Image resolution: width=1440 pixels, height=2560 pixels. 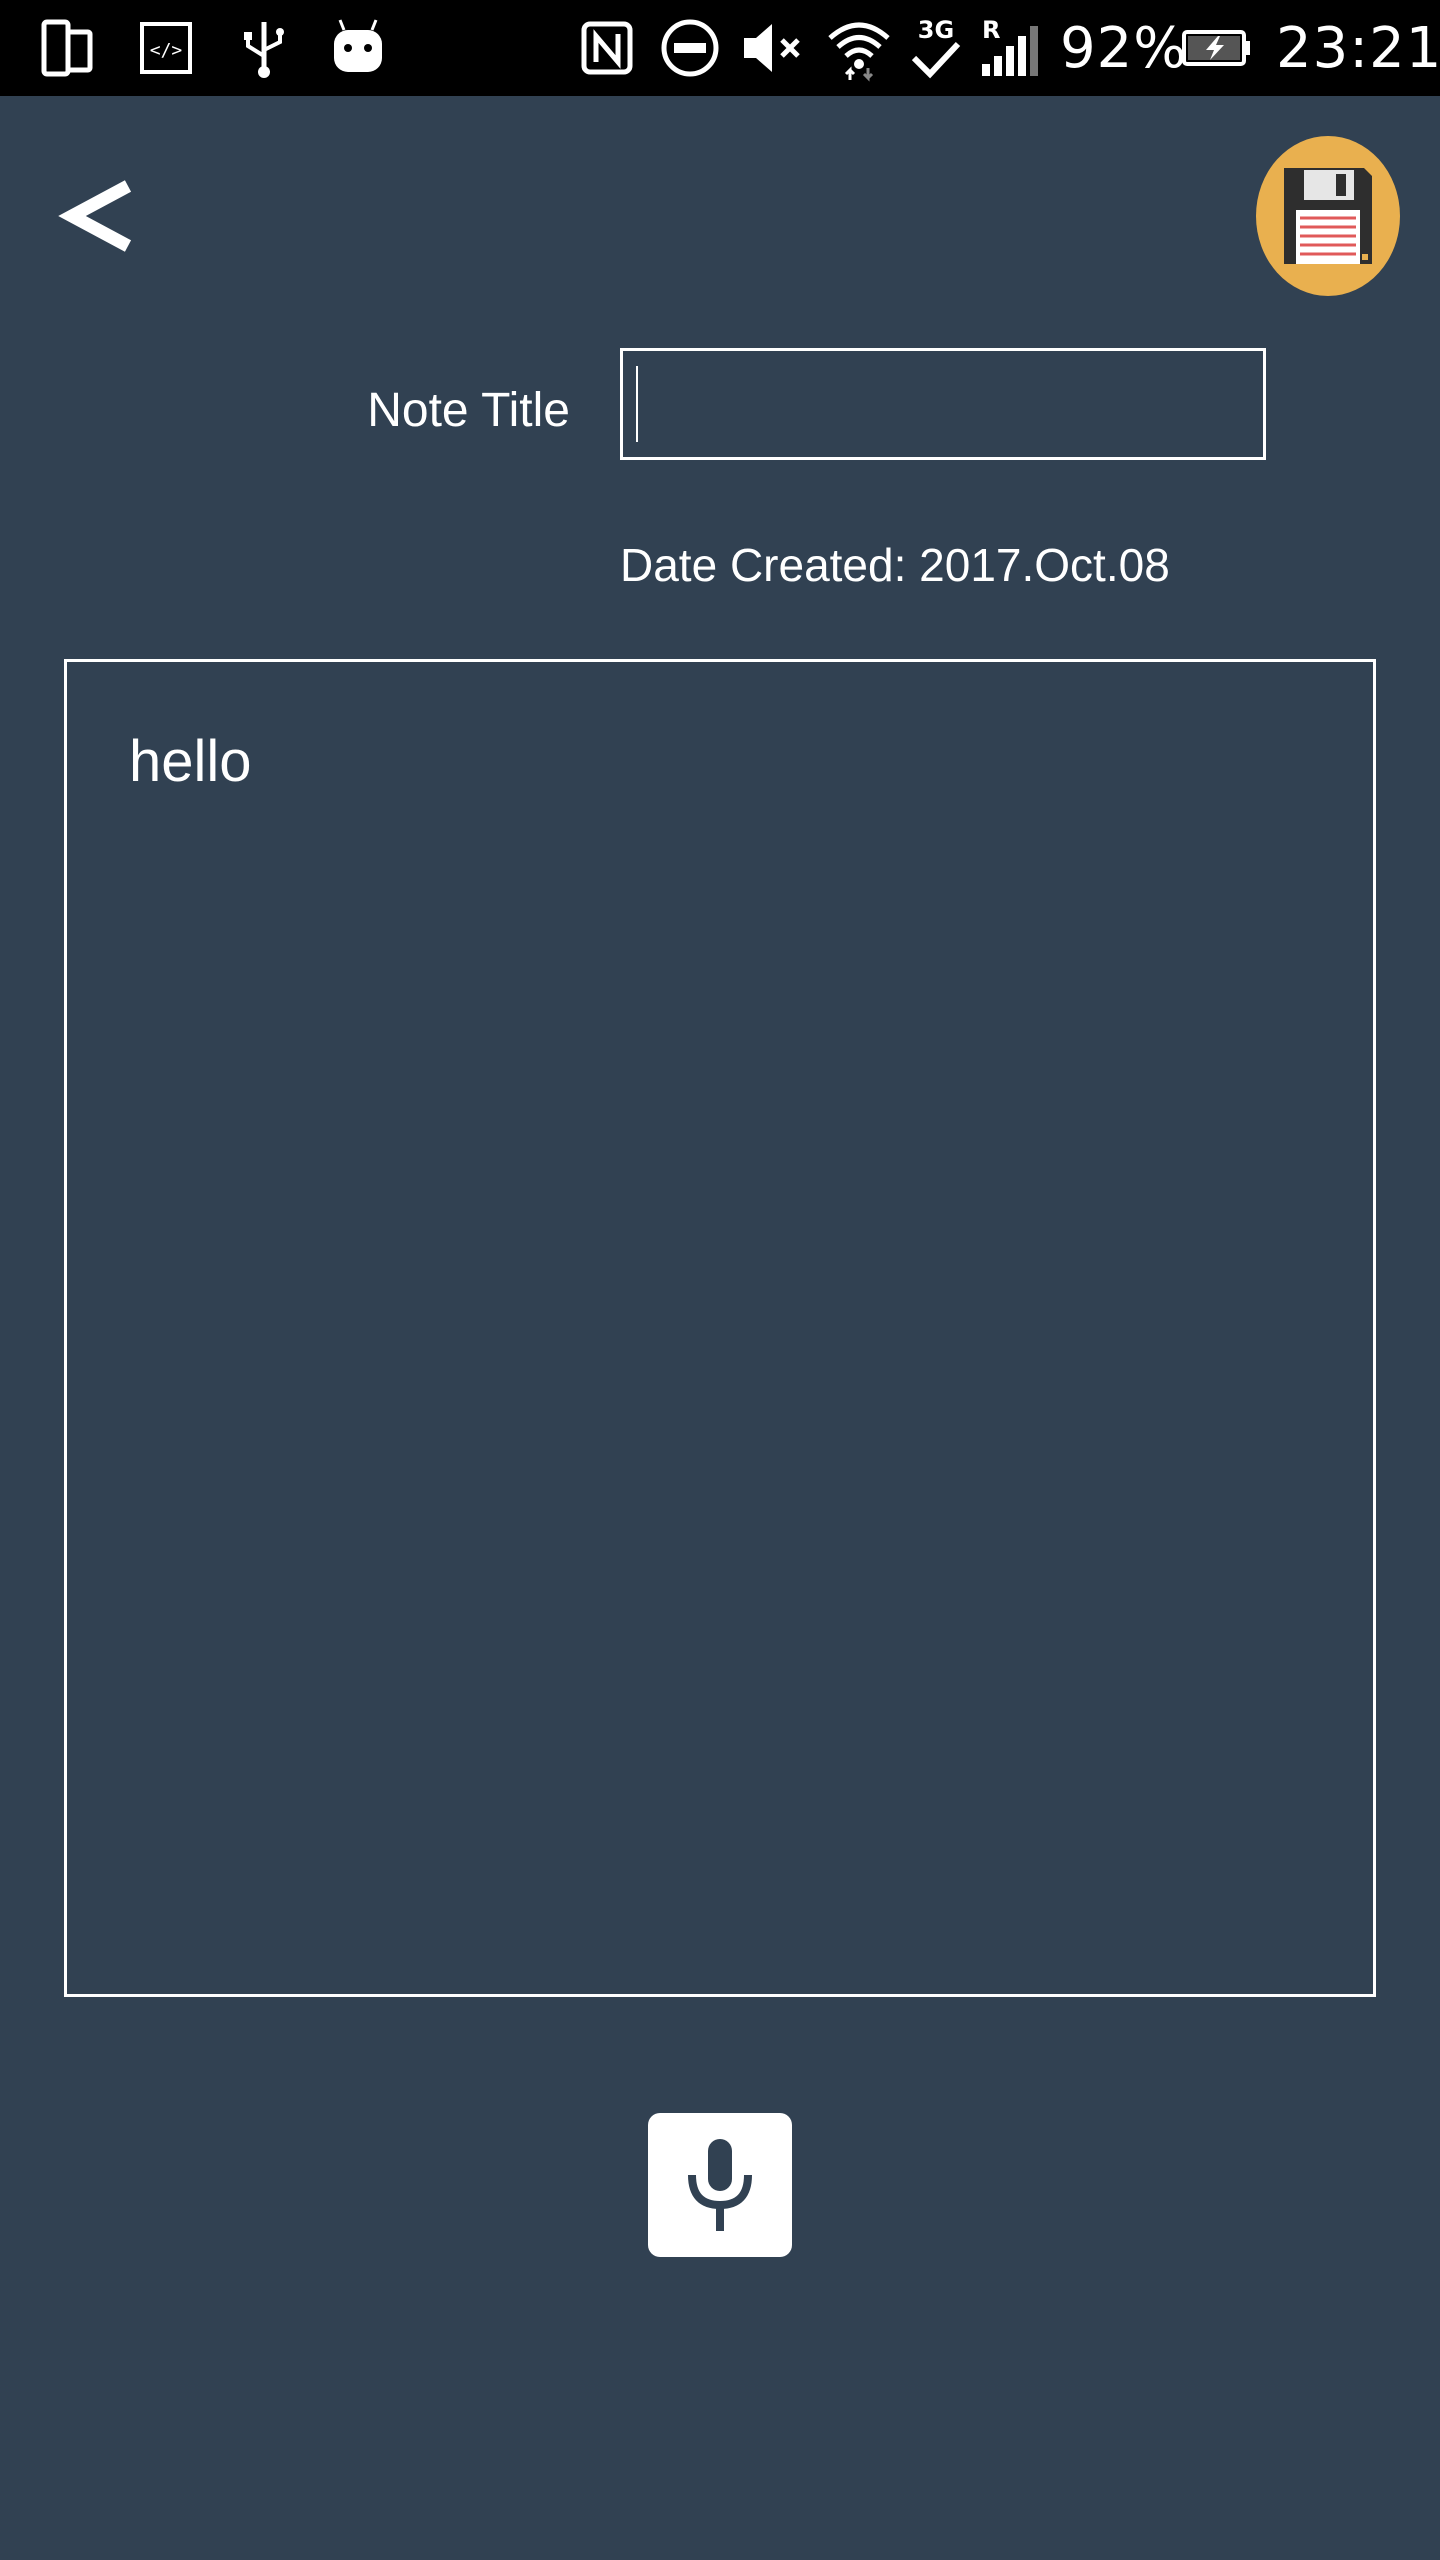 I want to click on android-icon, so click(x=358, y=48).